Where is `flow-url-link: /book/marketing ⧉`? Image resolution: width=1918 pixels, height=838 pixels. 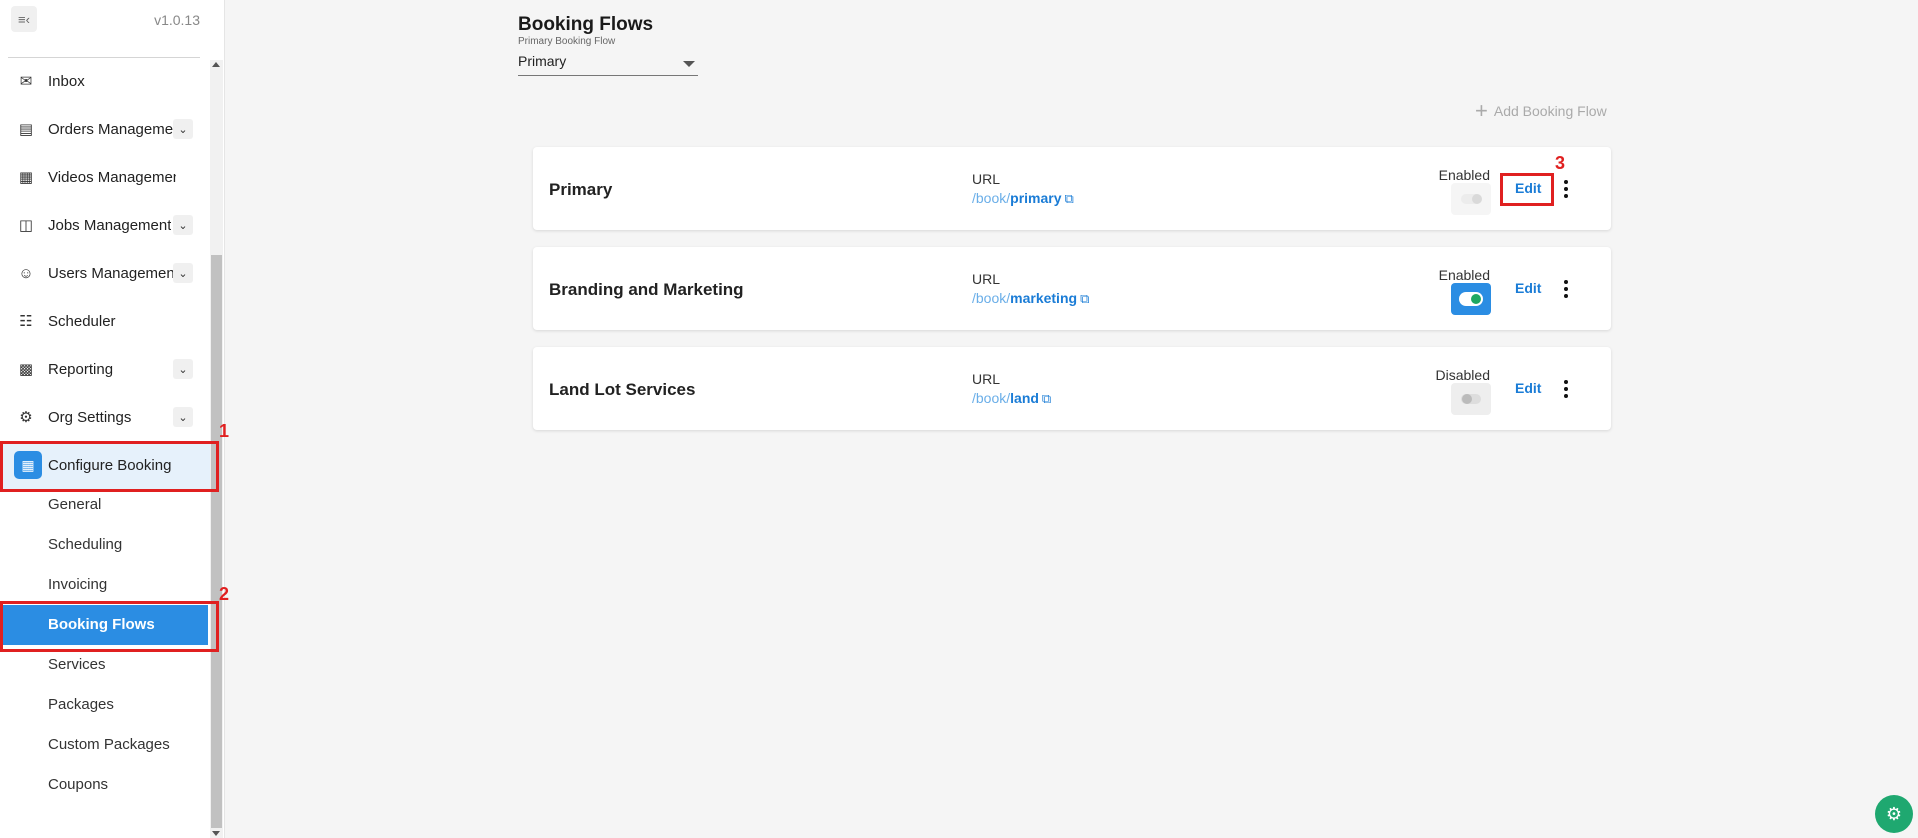
flow-url-link: /book/marketing ⧉ is located at coordinates (1030, 298).